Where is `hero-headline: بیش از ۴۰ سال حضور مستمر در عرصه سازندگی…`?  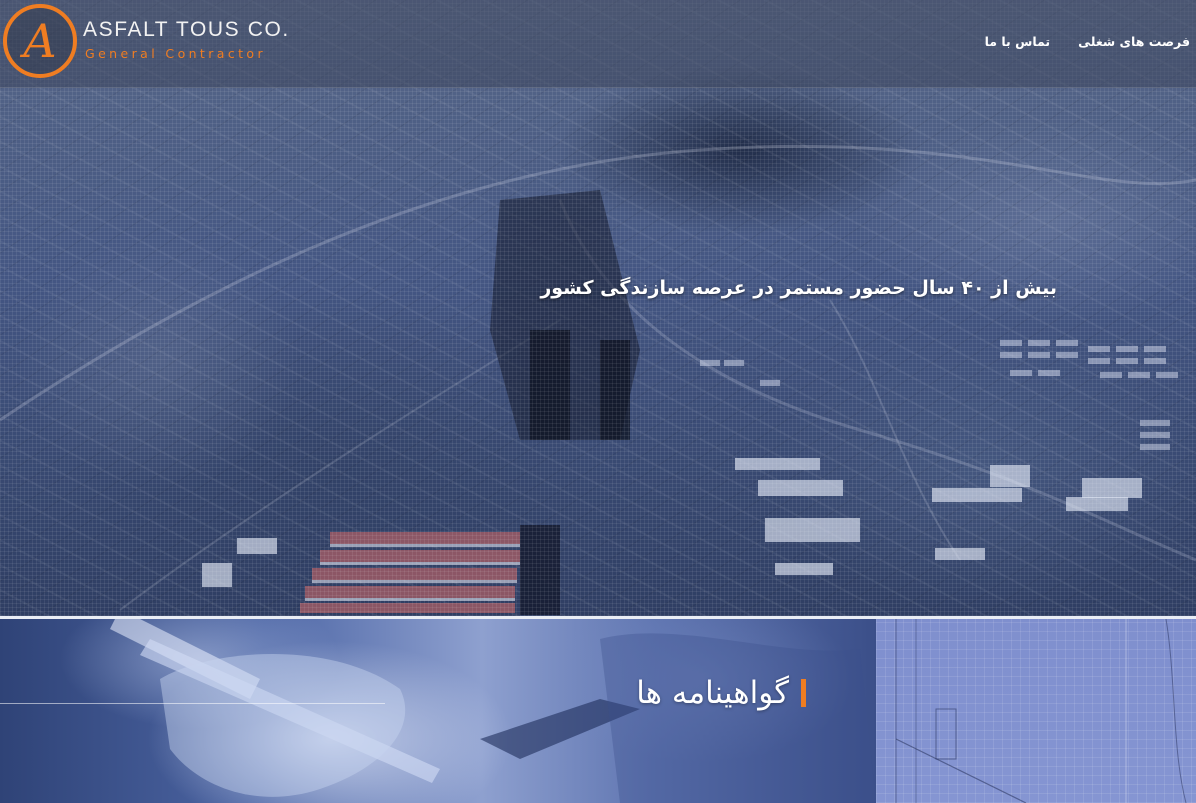
hero-headline: بیش از ۴۰ سال حضور مستمر در عرصه سازندگی… is located at coordinates (798, 288).